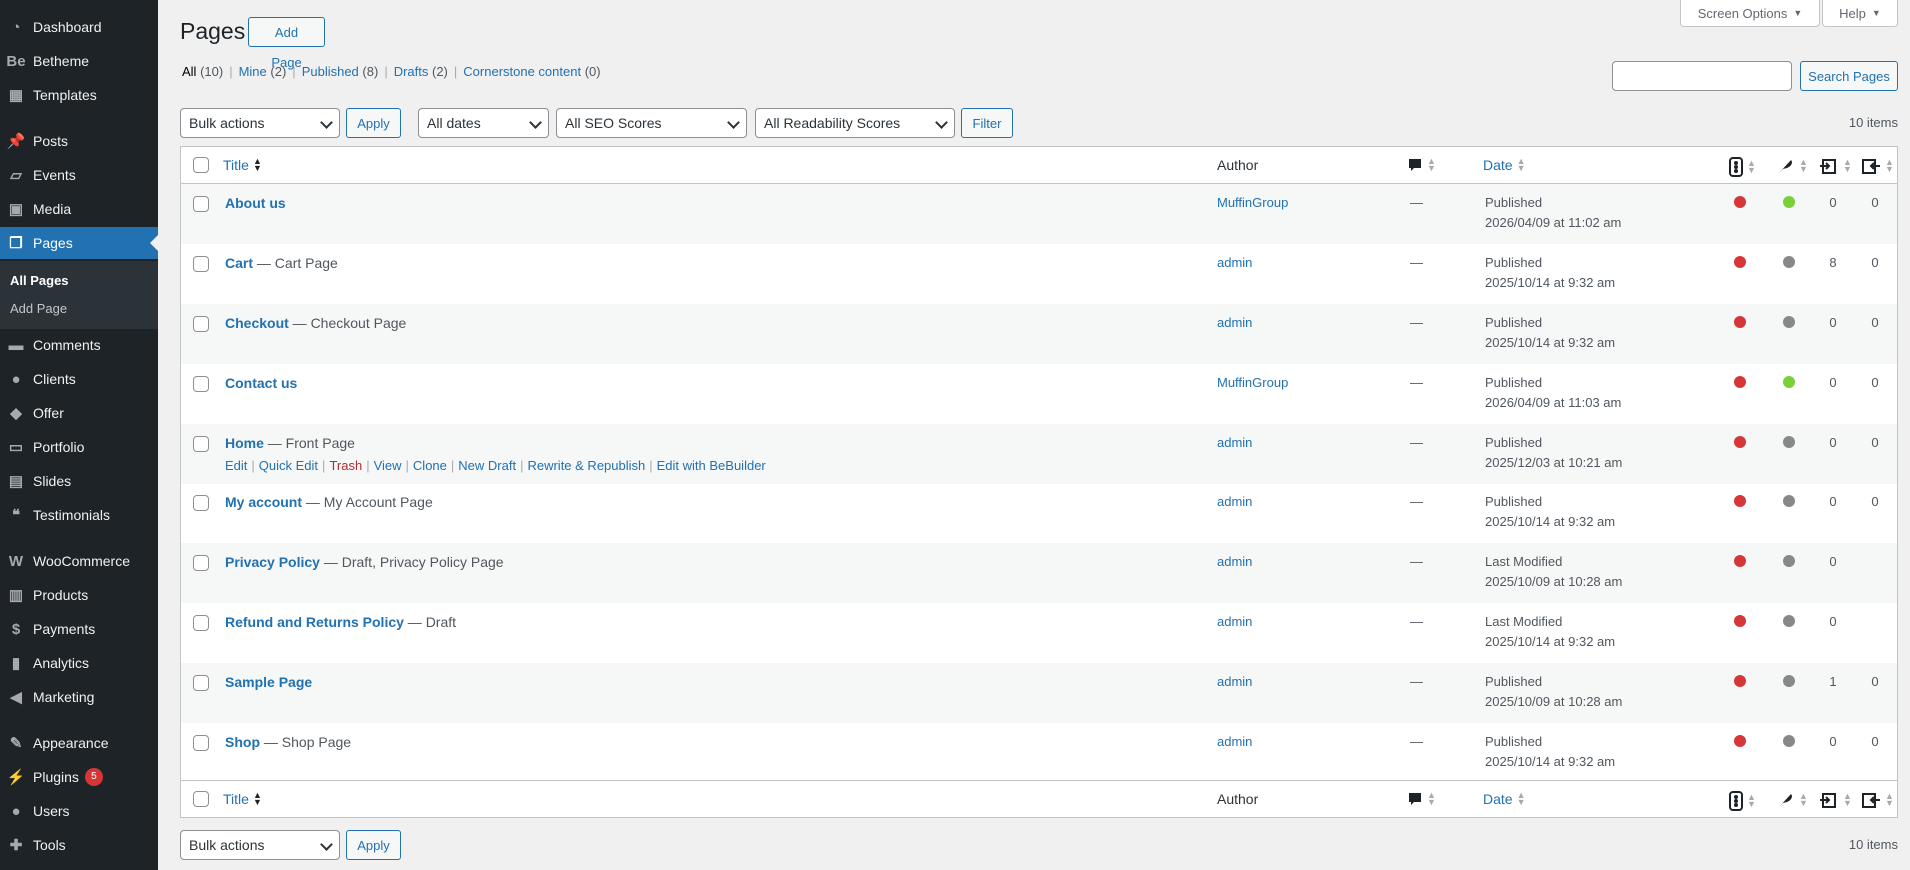 The width and height of the screenshot is (1910, 870). What do you see at coordinates (79, 413) in the screenshot?
I see `sidebar-item-offer: ◆ Offer` at bounding box center [79, 413].